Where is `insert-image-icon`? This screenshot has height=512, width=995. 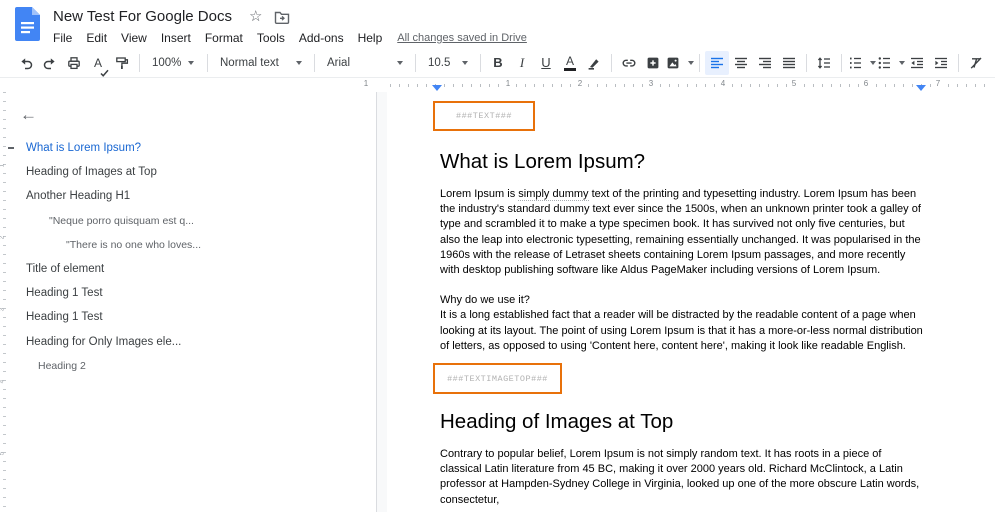
insert-image-icon is located at coordinates (673, 62).